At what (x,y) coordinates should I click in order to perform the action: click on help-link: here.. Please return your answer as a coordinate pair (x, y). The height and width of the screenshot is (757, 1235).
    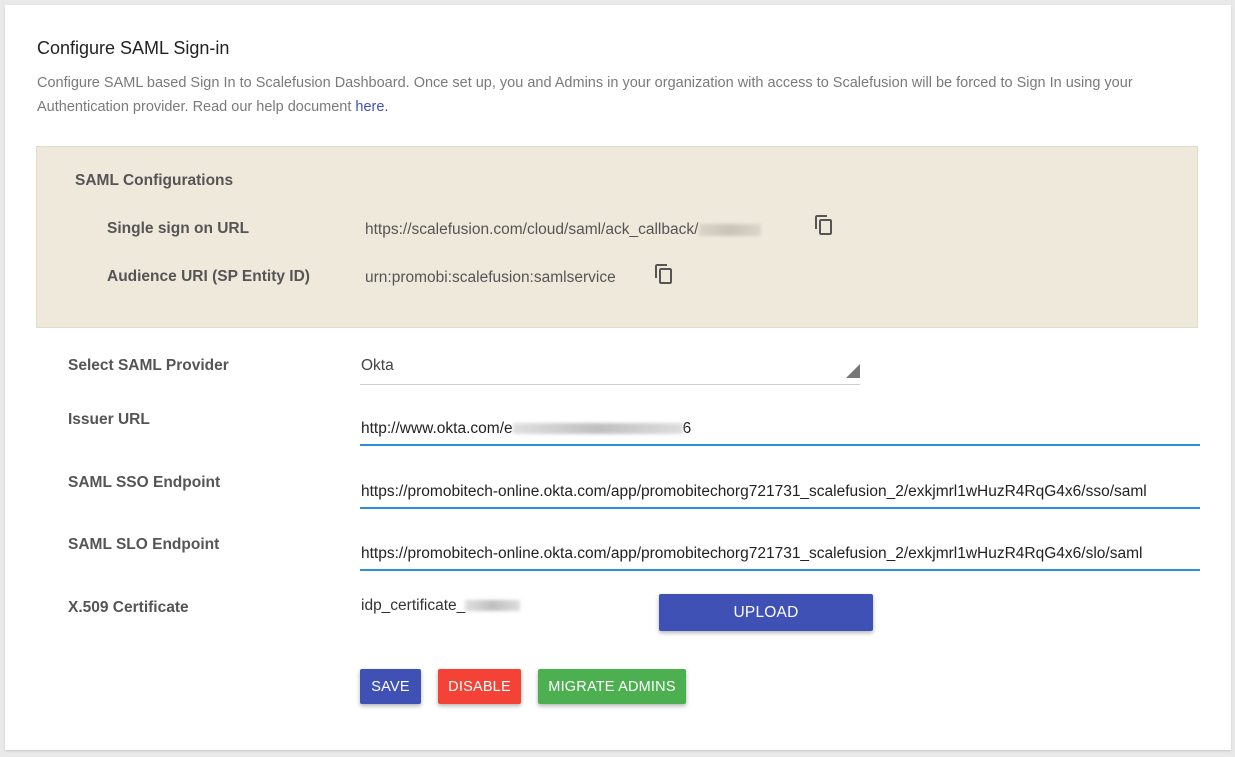
    Looking at the image, I should click on (371, 107).